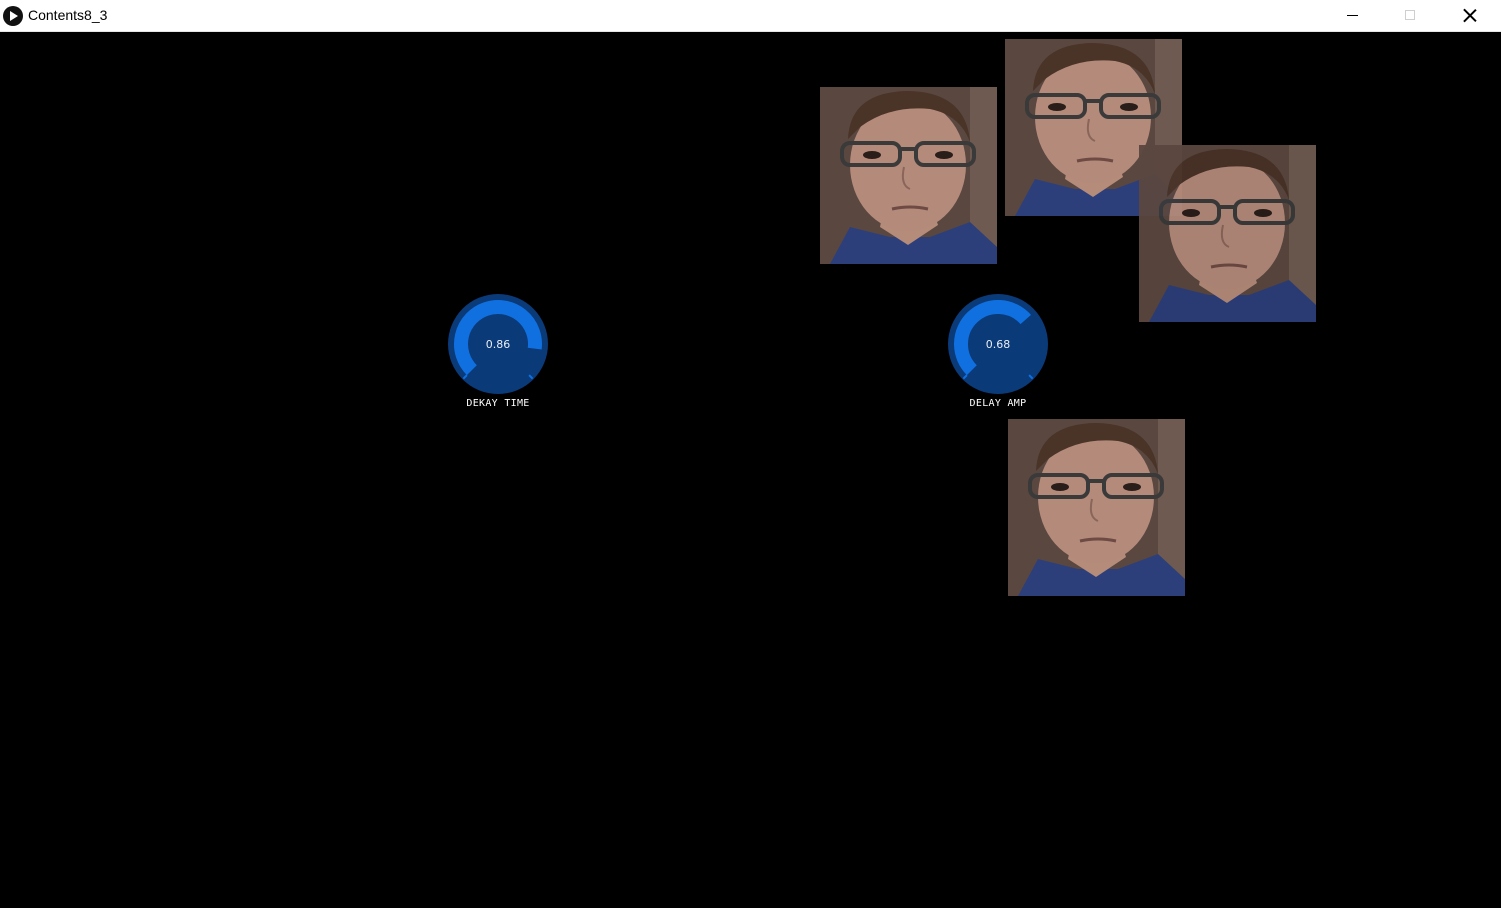 The image size is (1501, 908). What do you see at coordinates (498, 403) in the screenshot?
I see `knob-label: DEKAY TIME` at bounding box center [498, 403].